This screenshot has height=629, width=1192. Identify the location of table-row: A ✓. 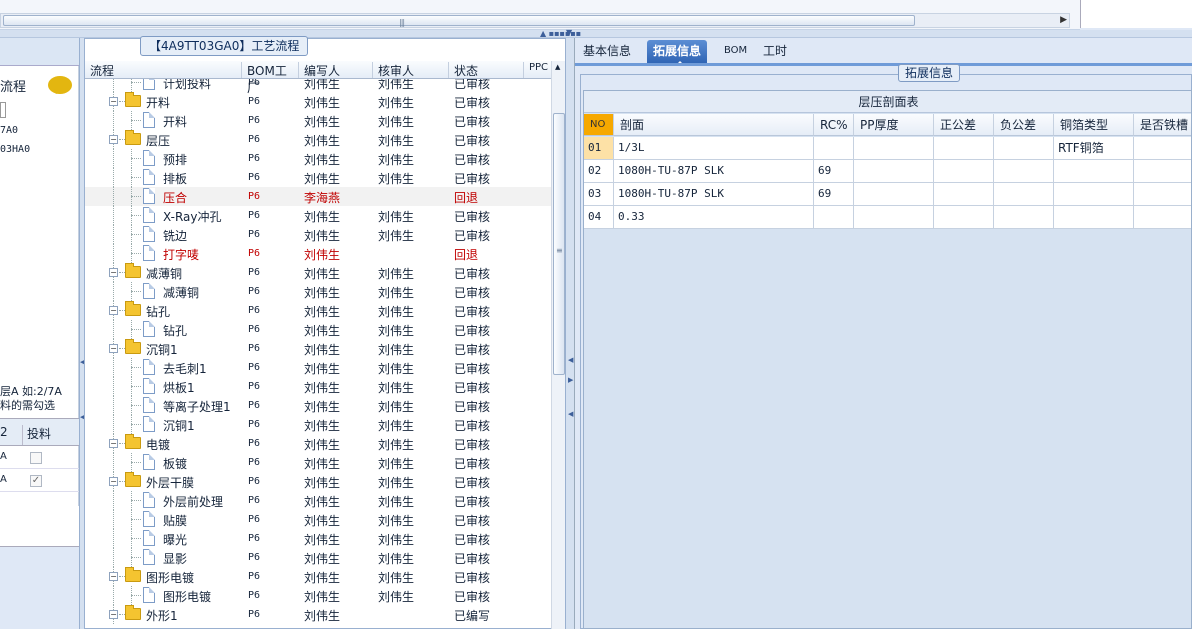
(39, 481).